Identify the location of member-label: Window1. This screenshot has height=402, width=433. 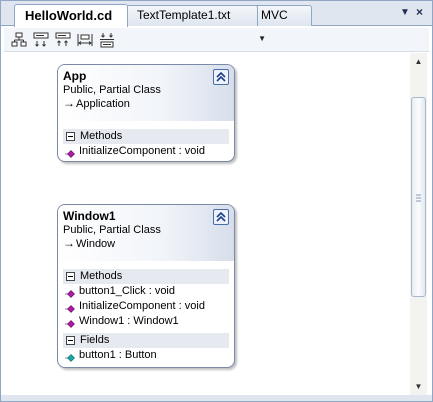
(129, 321).